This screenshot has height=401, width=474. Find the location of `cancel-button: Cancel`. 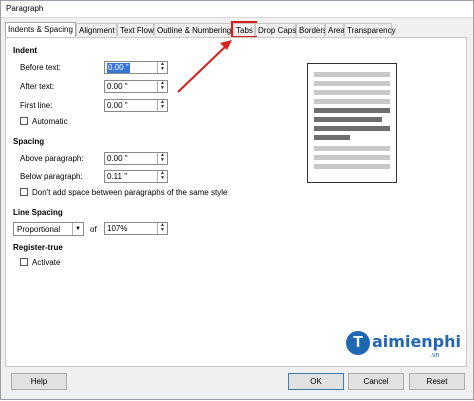

cancel-button: Cancel is located at coordinates (376, 381).